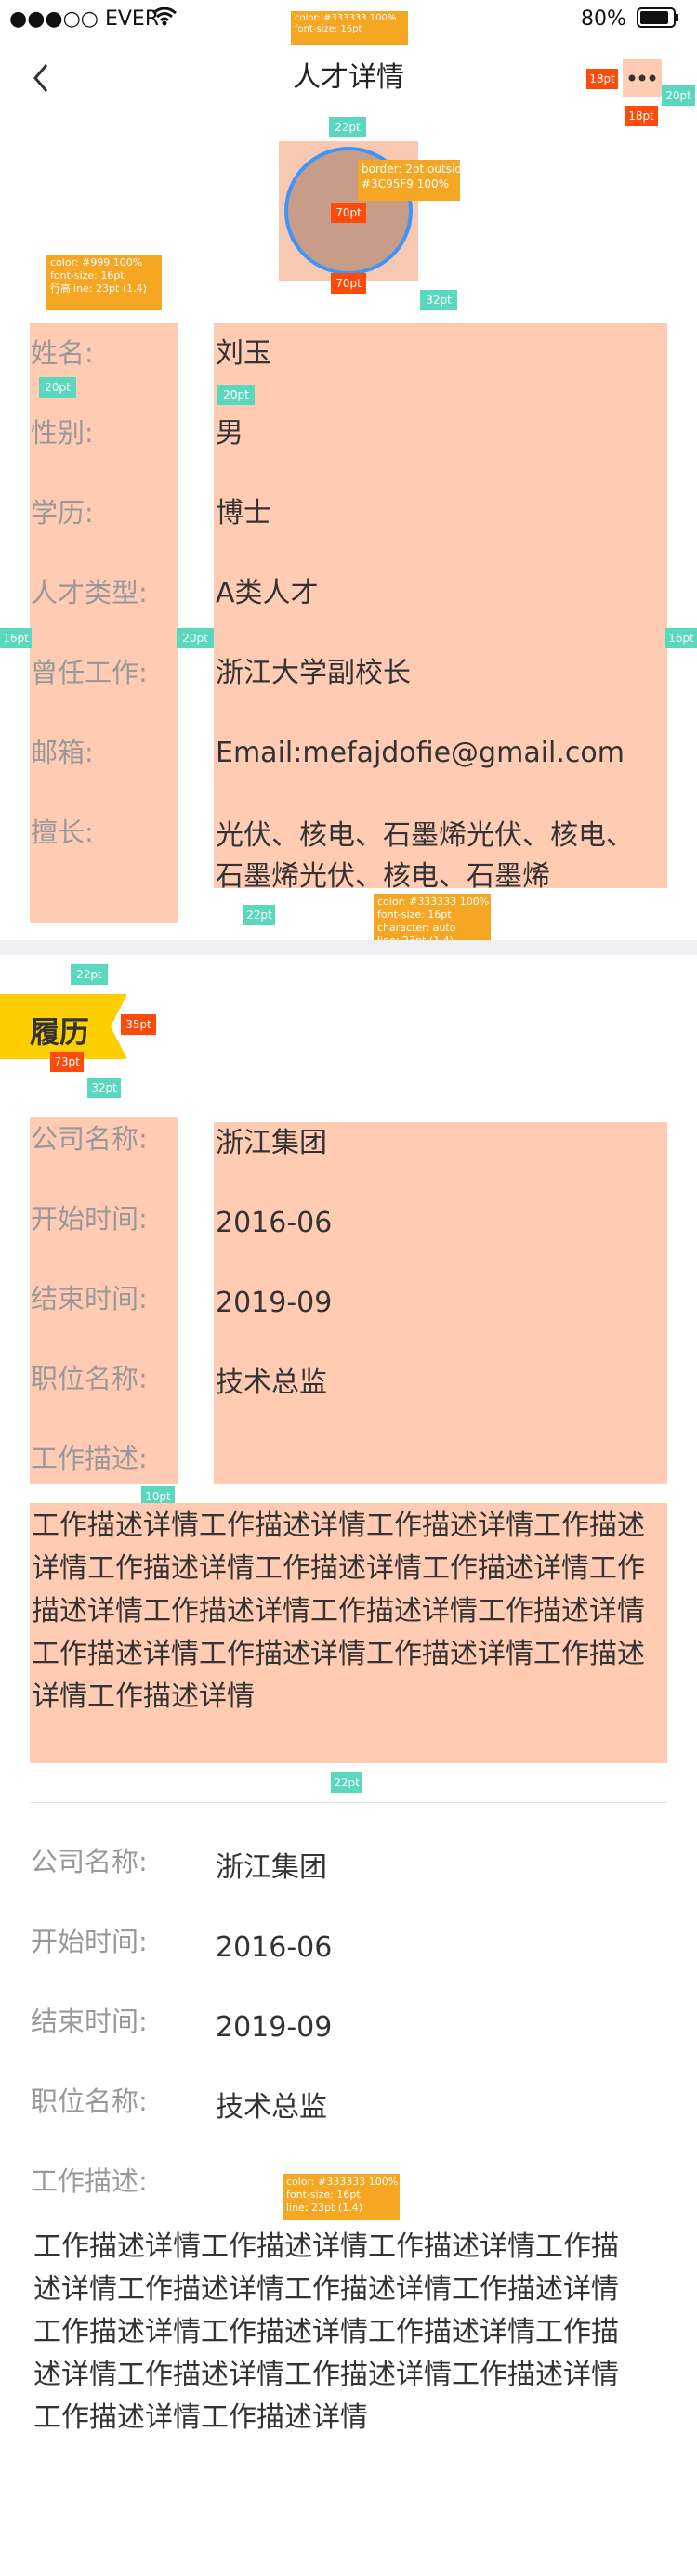 Image resolution: width=697 pixels, height=2576 pixels. What do you see at coordinates (347, 127) in the screenshot?
I see `avatar-top-annotation: 22pt` at bounding box center [347, 127].